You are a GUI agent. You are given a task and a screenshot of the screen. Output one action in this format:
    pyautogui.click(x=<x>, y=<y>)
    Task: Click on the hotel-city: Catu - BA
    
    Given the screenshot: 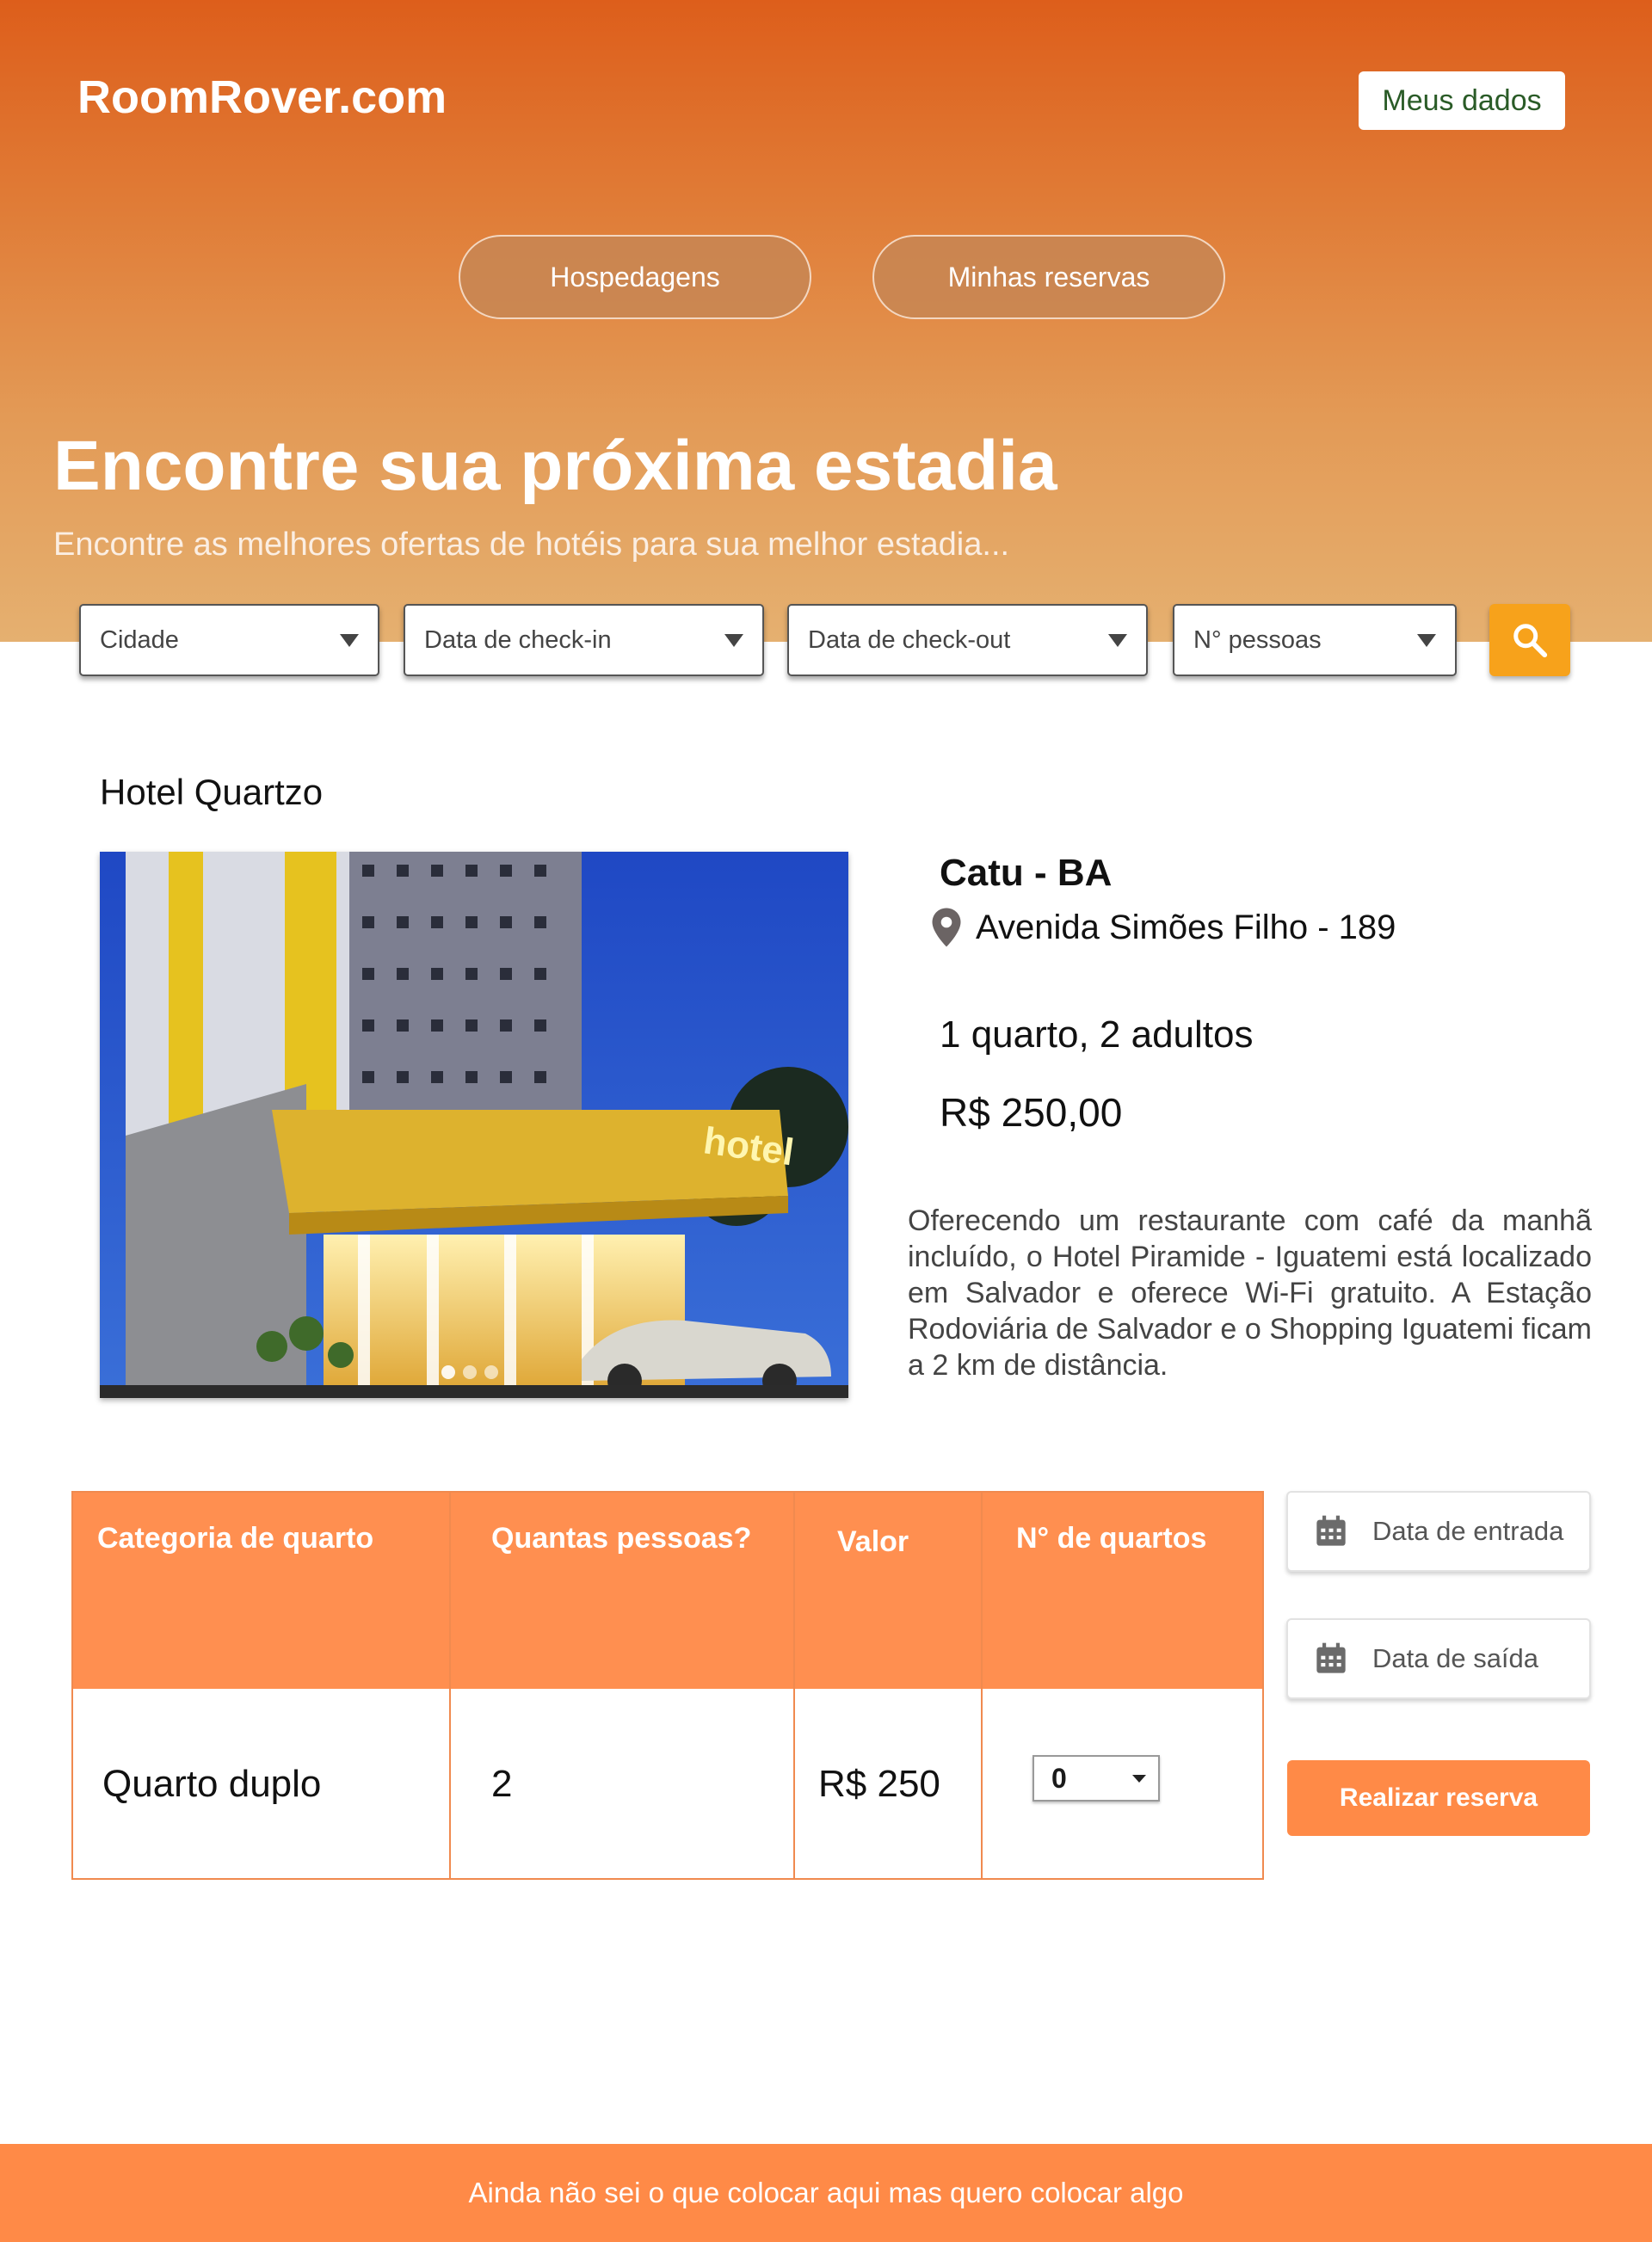 What is the action you would take?
    pyautogui.click(x=1026, y=873)
    